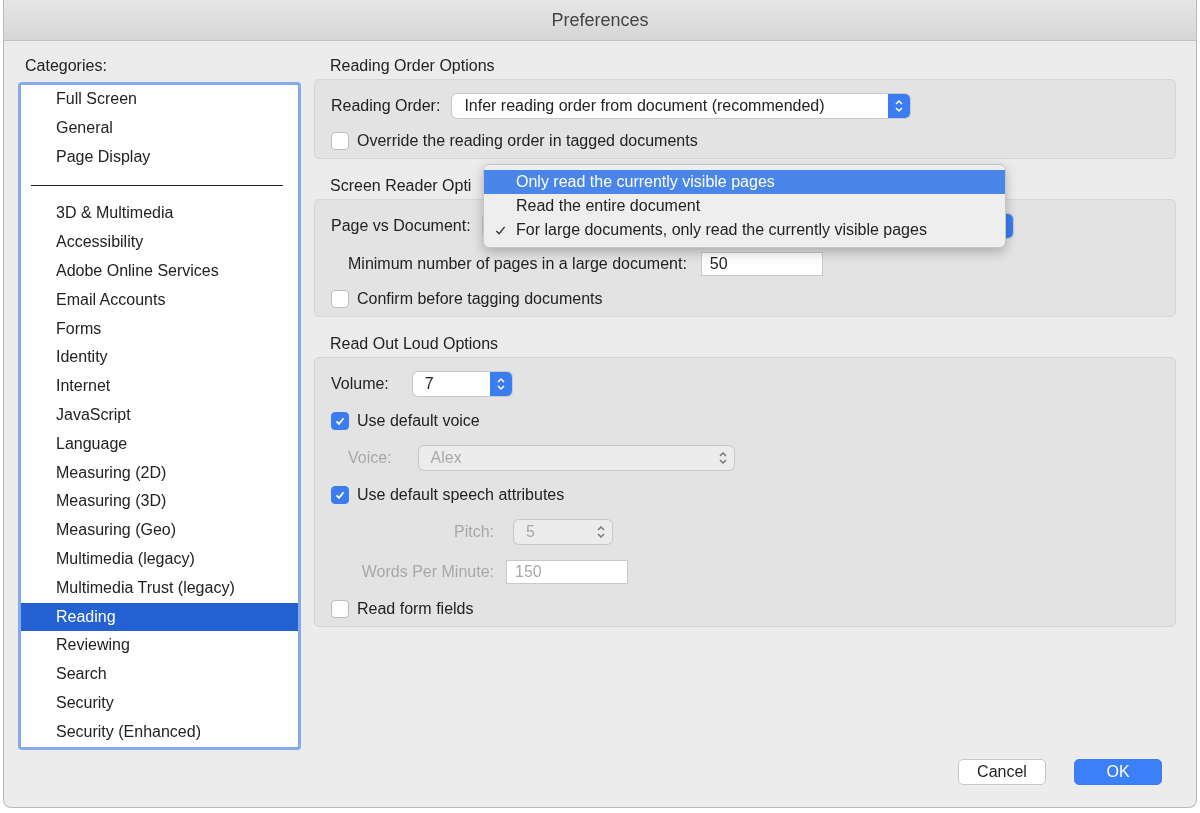 The width and height of the screenshot is (1200, 813). What do you see at coordinates (517, 264) in the screenshot?
I see `field-label: Minimum number of pages in a large document:` at bounding box center [517, 264].